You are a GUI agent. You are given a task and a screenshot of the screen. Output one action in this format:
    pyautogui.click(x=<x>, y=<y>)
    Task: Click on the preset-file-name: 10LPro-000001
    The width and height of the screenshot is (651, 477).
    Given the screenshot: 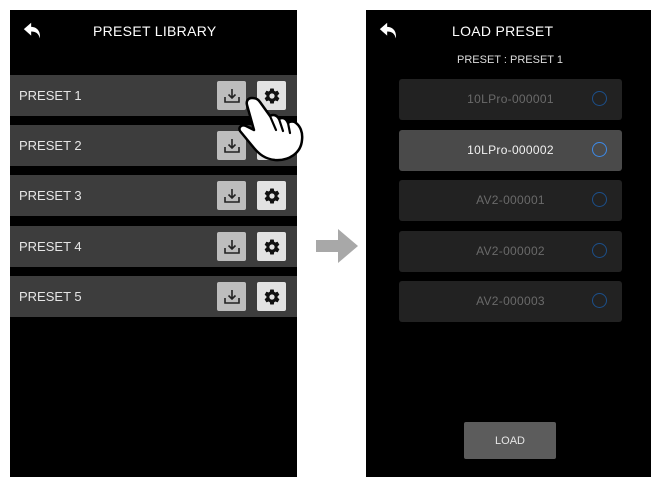 What is the action you would take?
    pyautogui.click(x=510, y=99)
    